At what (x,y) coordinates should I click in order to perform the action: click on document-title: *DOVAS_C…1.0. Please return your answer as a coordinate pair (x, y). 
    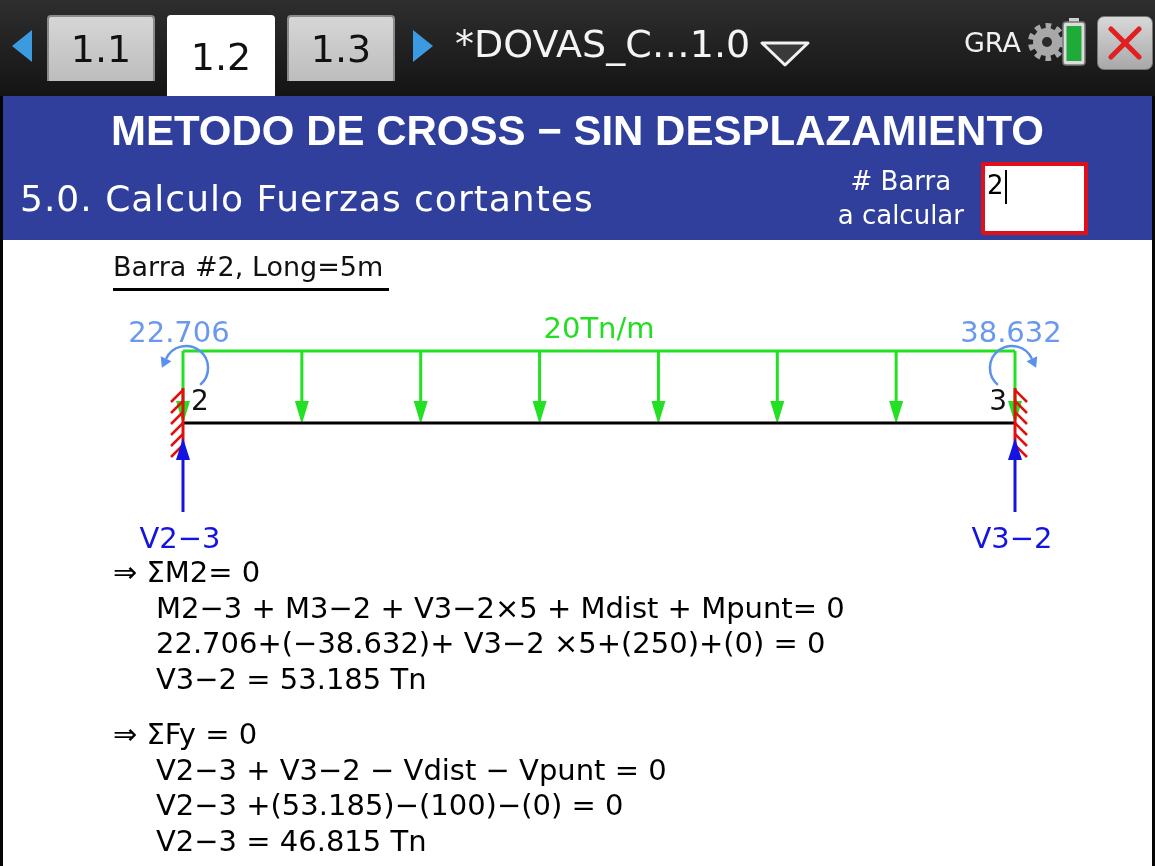
    Looking at the image, I should click on (603, 44).